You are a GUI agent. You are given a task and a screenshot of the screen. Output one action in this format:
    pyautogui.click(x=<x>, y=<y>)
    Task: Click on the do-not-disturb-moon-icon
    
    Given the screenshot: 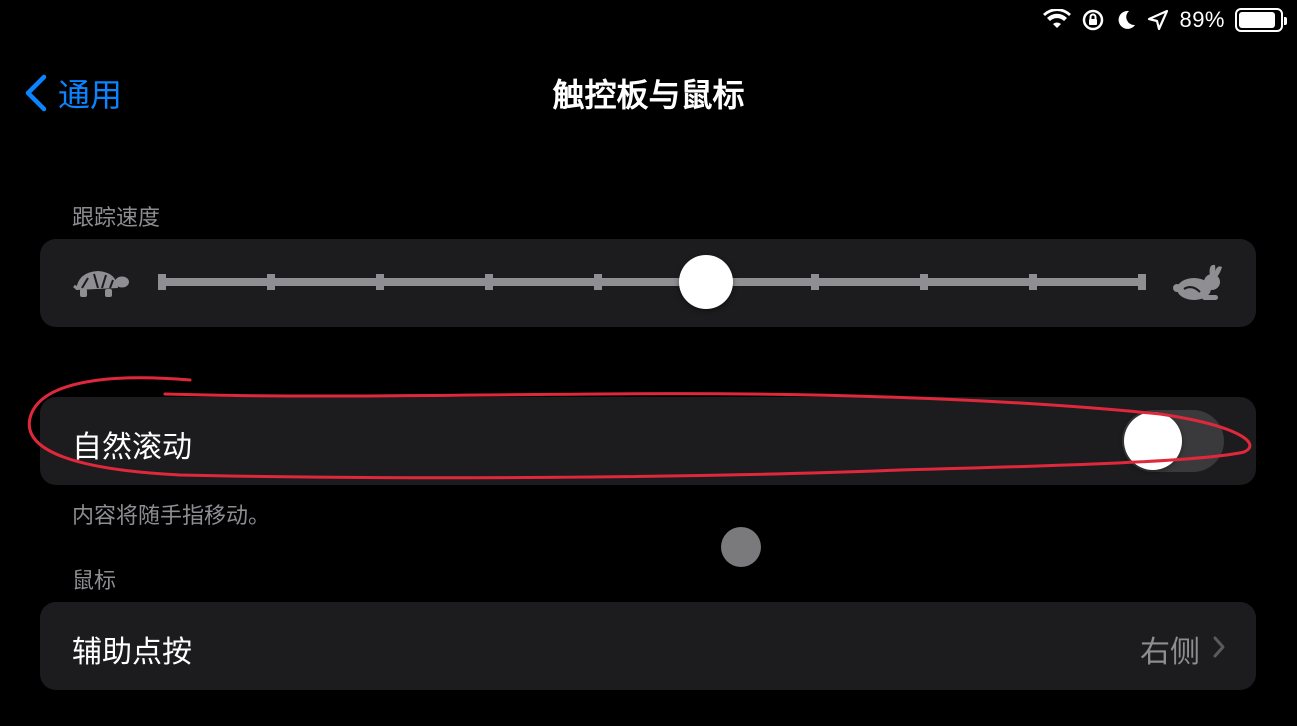 What is the action you would take?
    pyautogui.click(x=1127, y=19)
    